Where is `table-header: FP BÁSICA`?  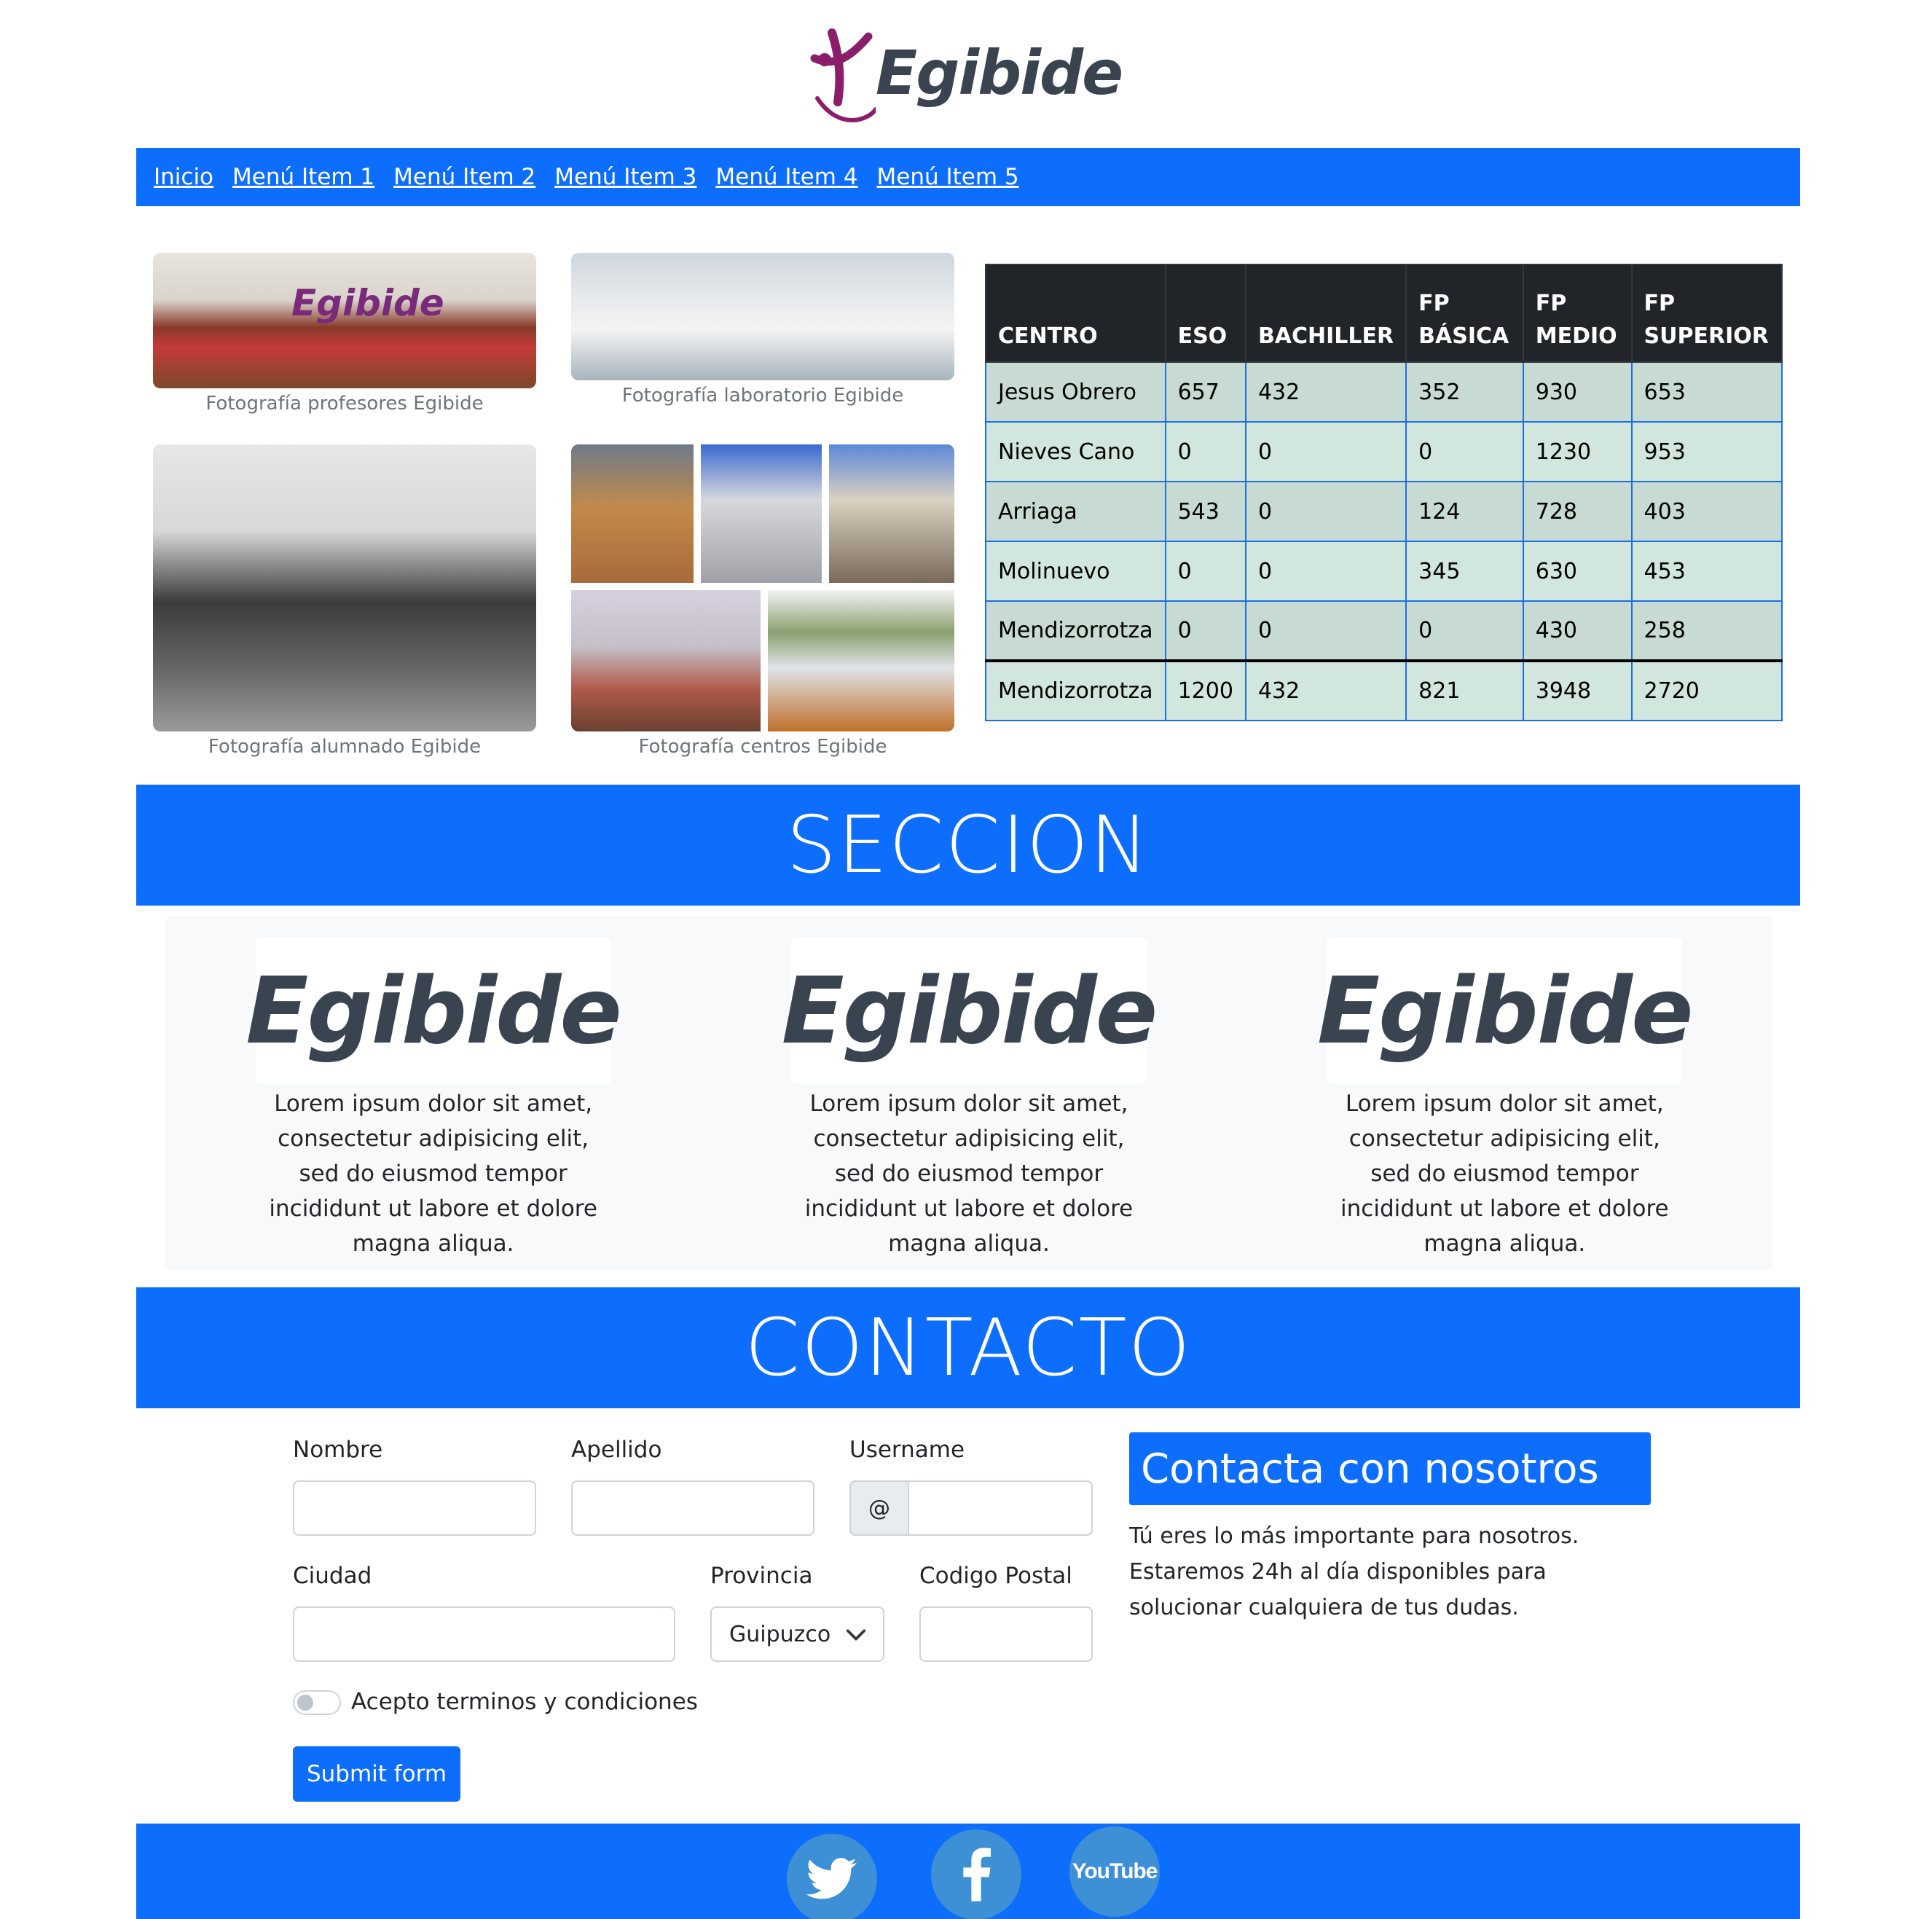
table-header: FP BÁSICA is located at coordinates (1464, 313).